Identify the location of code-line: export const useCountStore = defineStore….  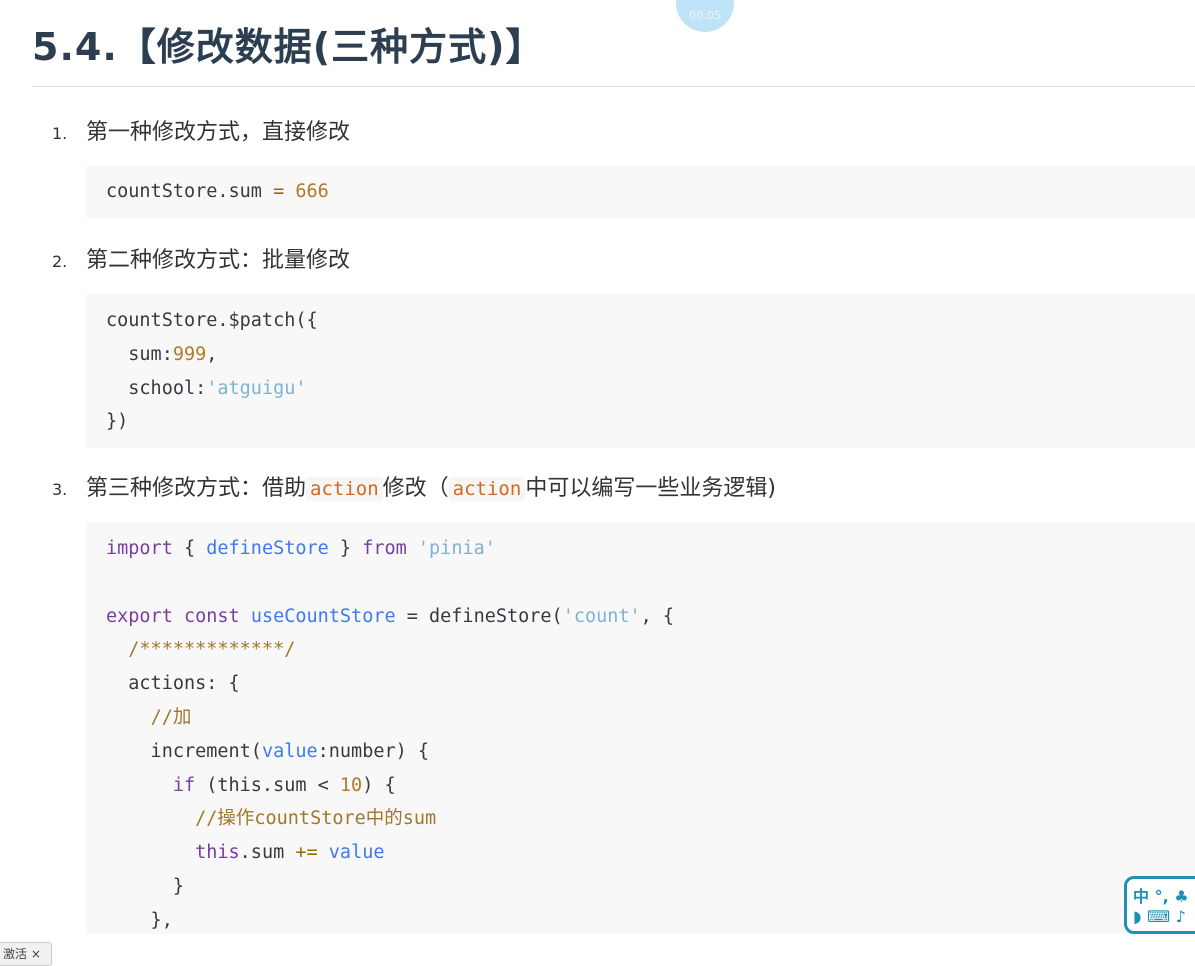
(390, 616).